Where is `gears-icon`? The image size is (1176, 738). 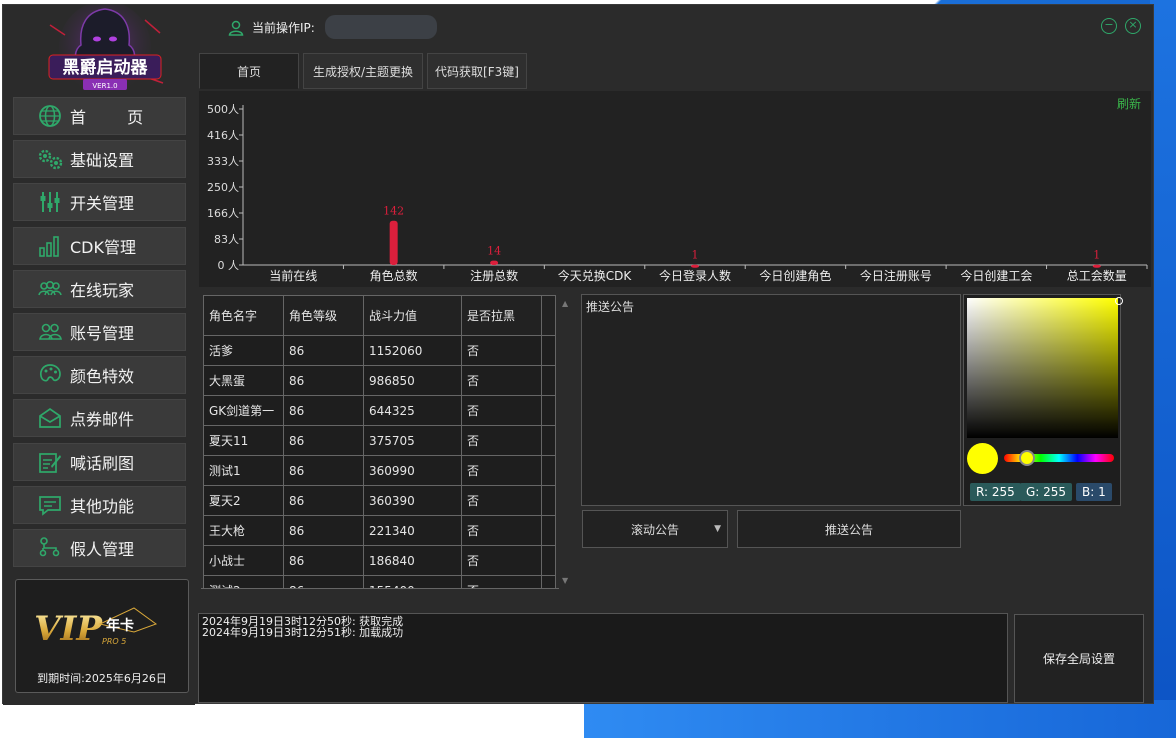 gears-icon is located at coordinates (50, 159).